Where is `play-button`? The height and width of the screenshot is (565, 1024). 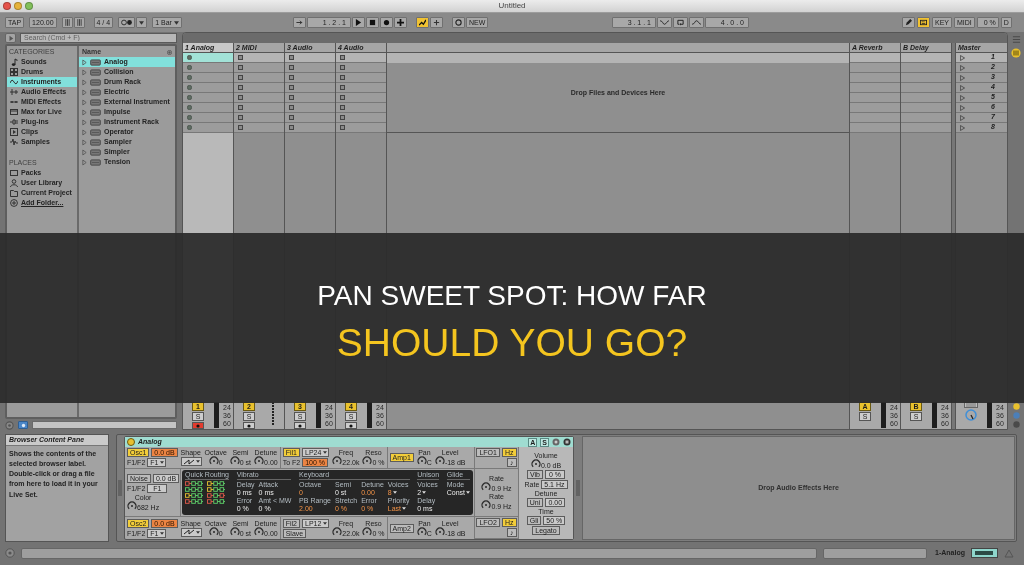 play-button is located at coordinates (358, 22).